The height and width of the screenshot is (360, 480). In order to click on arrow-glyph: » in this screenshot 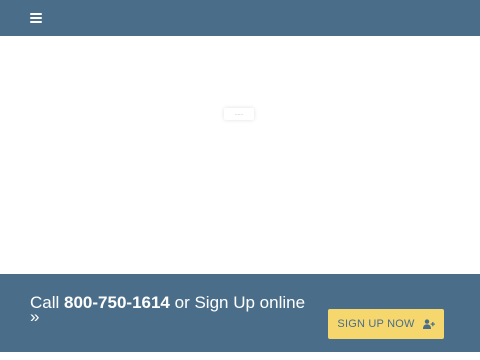, I will do `click(35, 316)`.